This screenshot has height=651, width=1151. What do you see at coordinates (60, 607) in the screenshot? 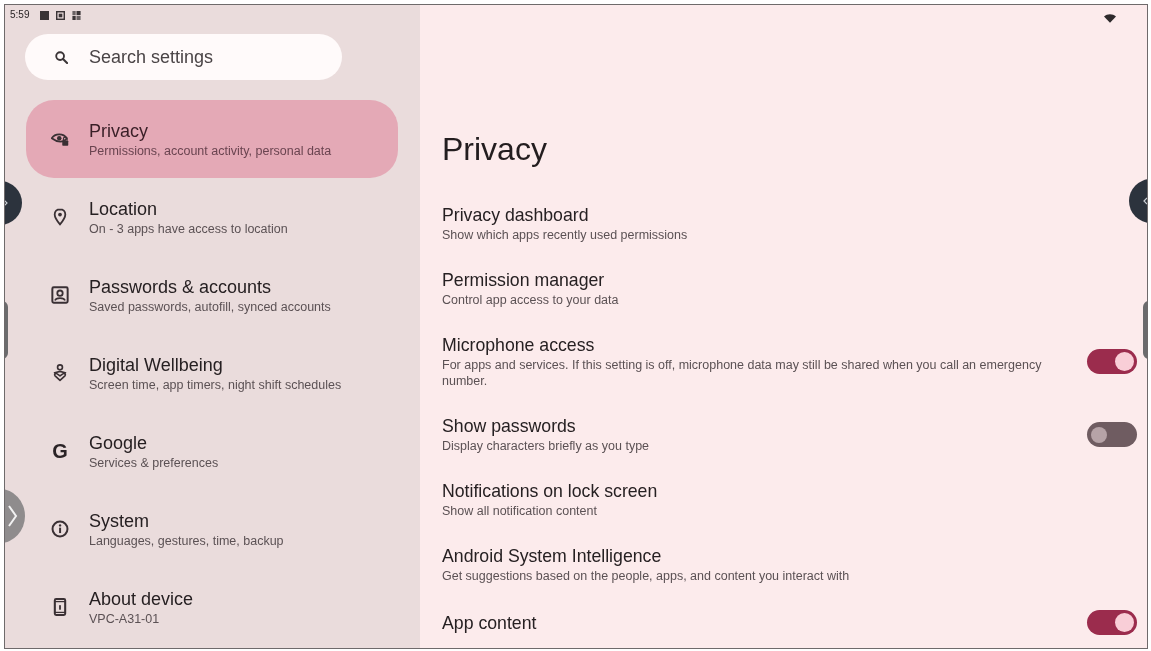
I see `tablet-device-icon` at bounding box center [60, 607].